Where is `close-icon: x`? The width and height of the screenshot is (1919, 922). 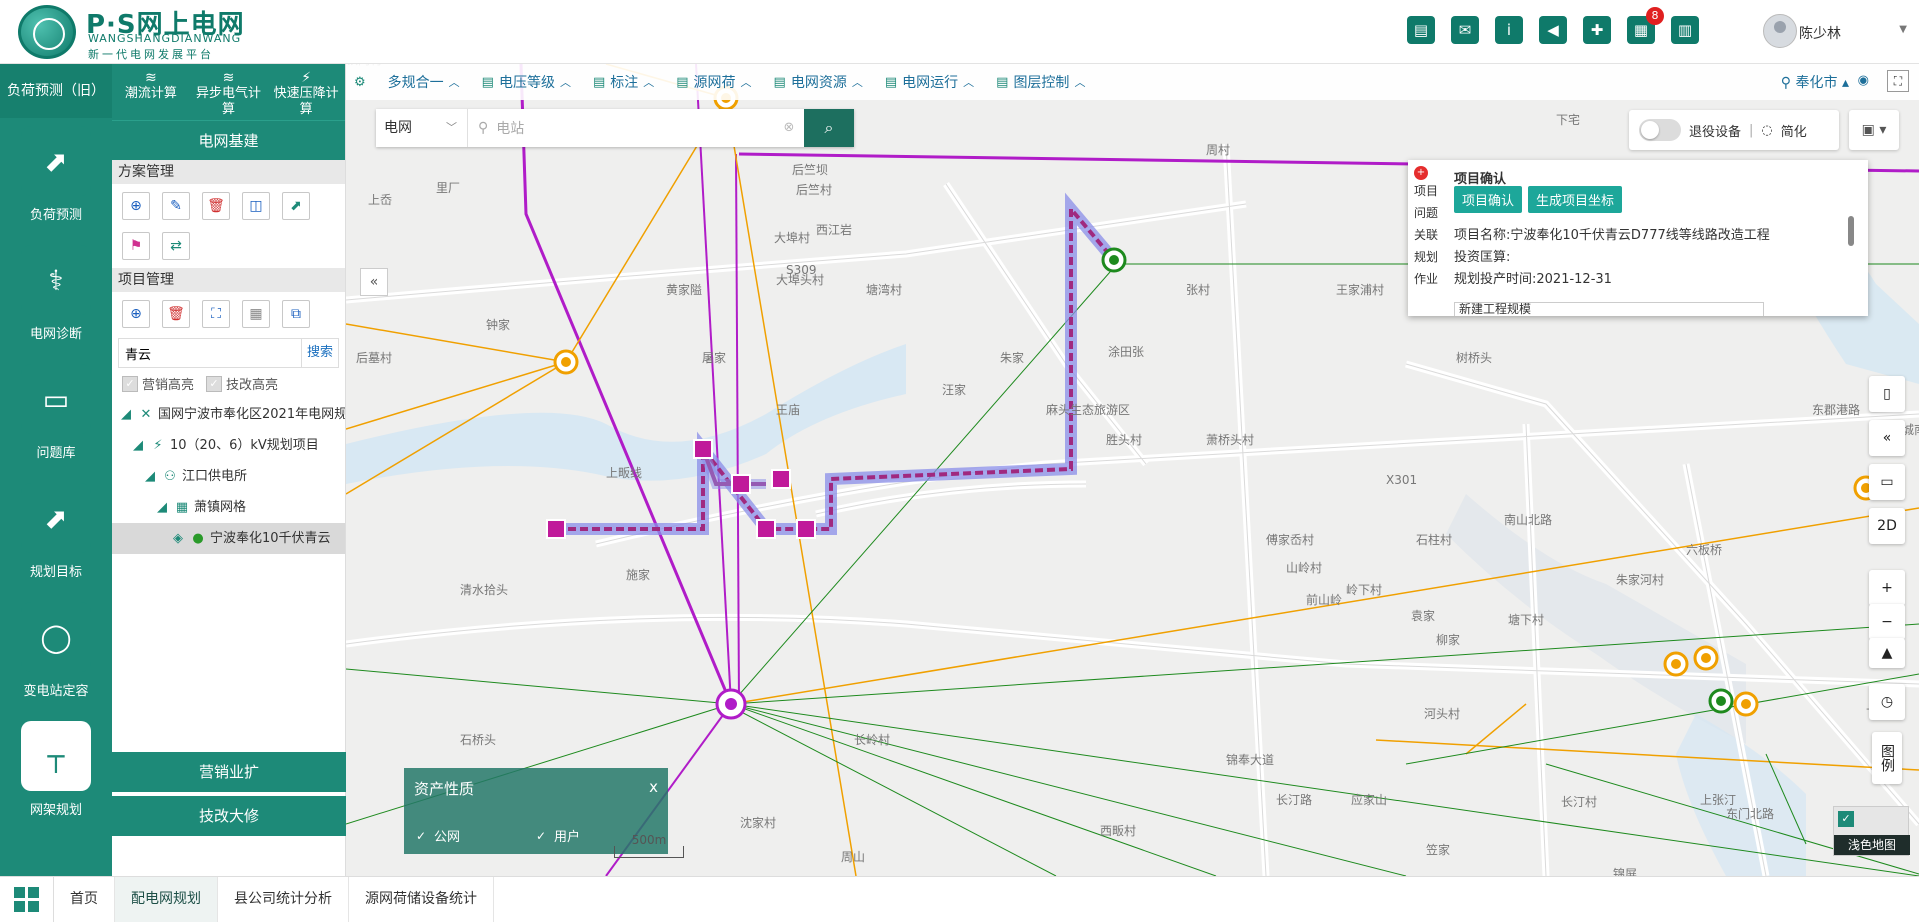 close-icon: x is located at coordinates (653, 787).